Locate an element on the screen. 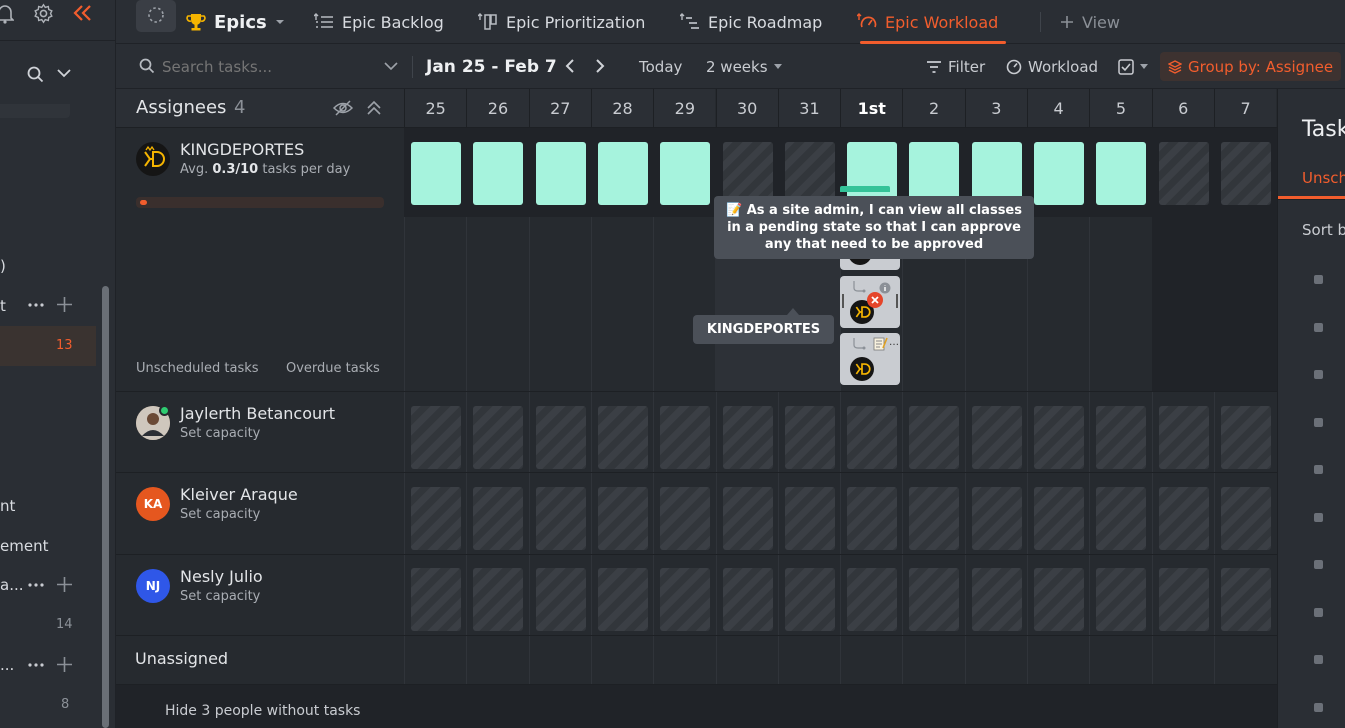 Image resolution: width=1345 pixels, height=728 pixels. period-selector: 2 weeks is located at coordinates (744, 66).